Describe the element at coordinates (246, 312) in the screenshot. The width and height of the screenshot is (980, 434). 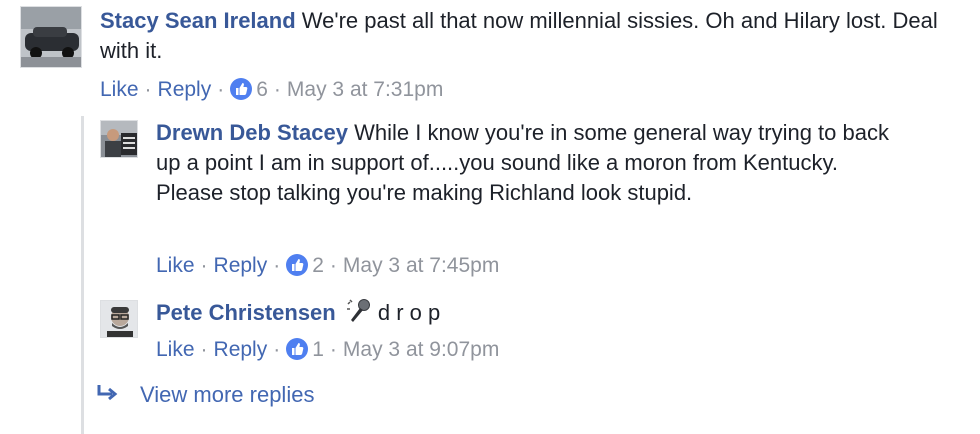
I see `reply-author: Pete Christensen` at that location.